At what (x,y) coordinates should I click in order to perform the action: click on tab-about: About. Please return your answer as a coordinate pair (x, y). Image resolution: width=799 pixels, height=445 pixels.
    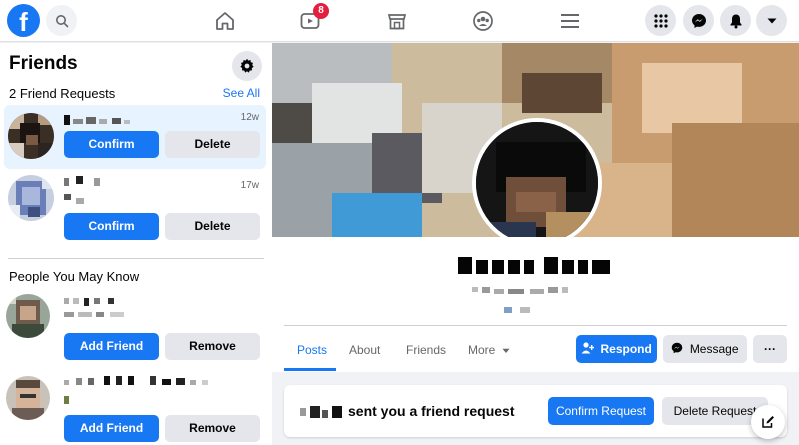
    Looking at the image, I should click on (364, 350).